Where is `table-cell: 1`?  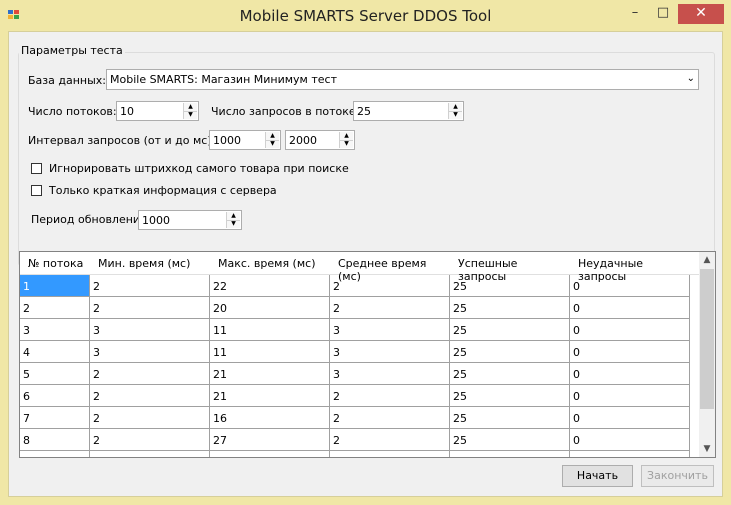
table-cell: 1 is located at coordinates (55, 286).